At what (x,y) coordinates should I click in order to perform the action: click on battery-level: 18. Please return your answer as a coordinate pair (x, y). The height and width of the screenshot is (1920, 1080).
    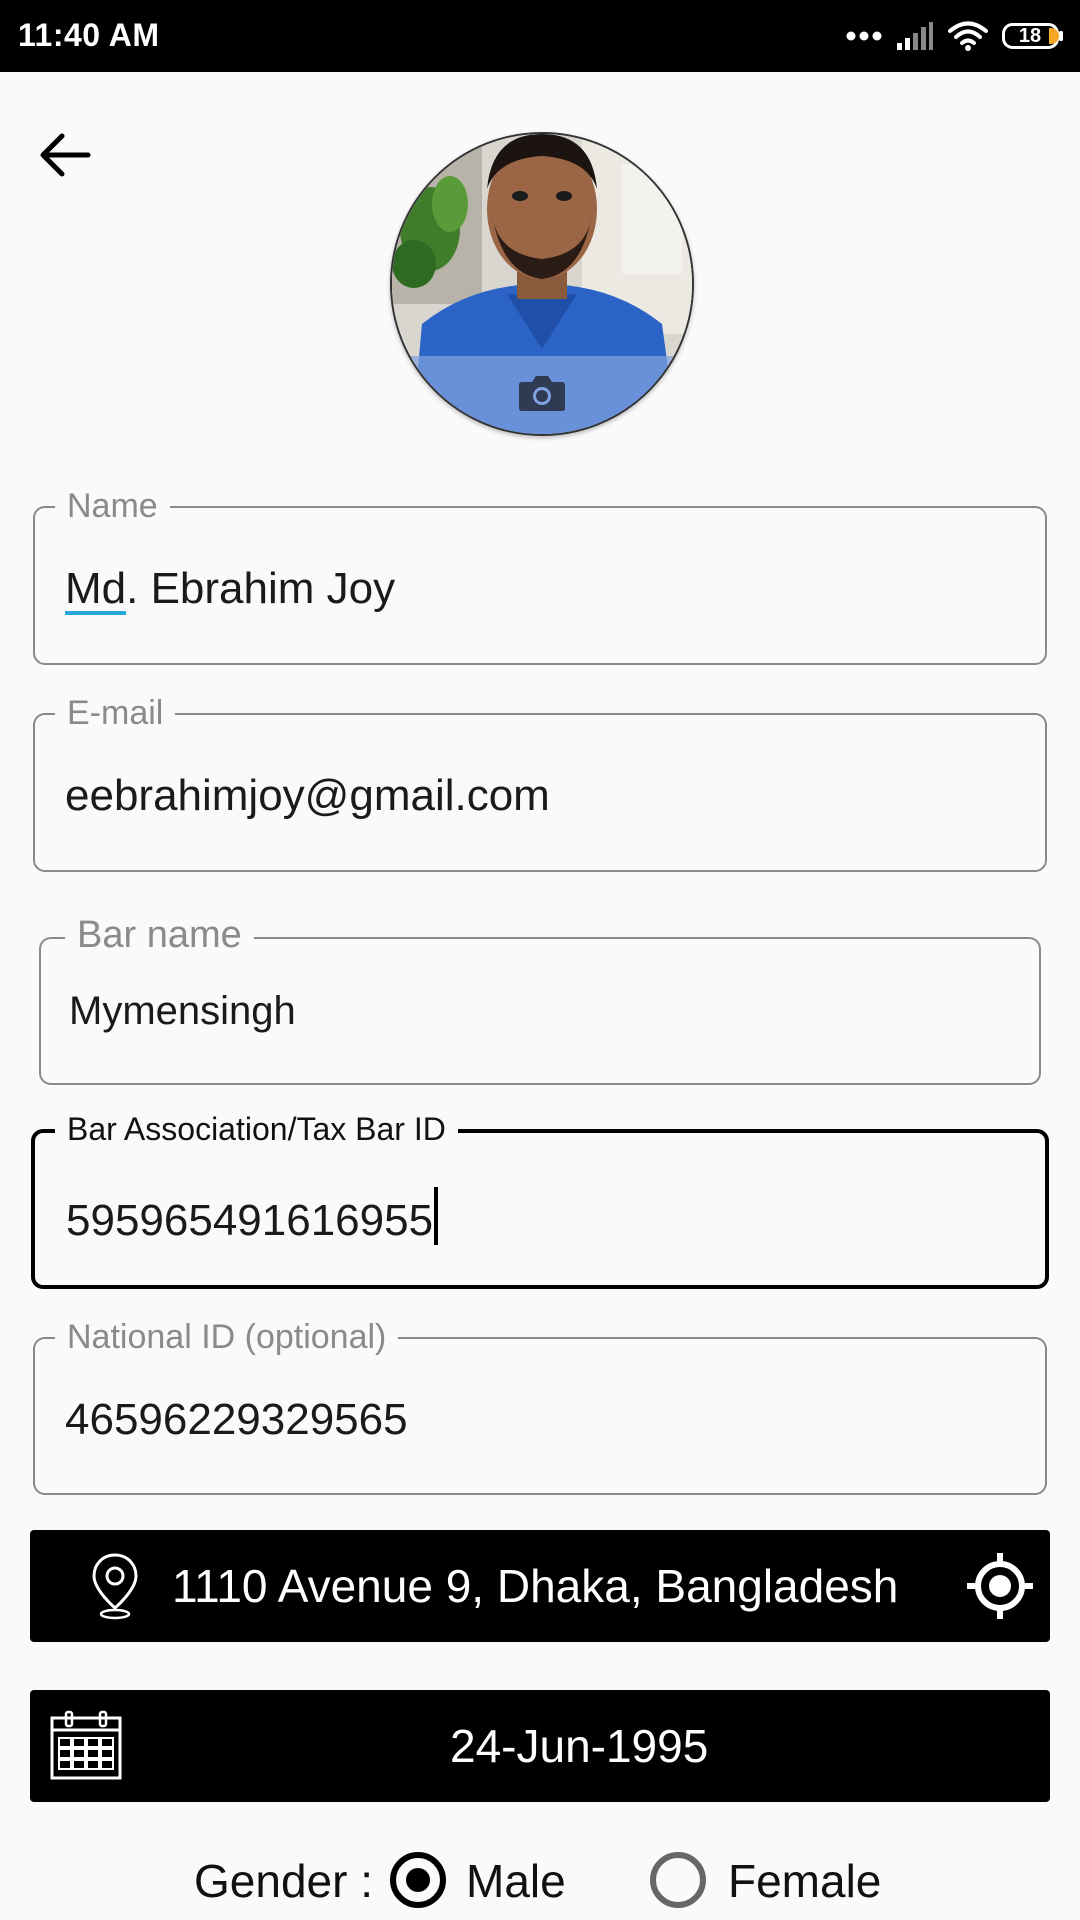
    Looking at the image, I should click on (1030, 36).